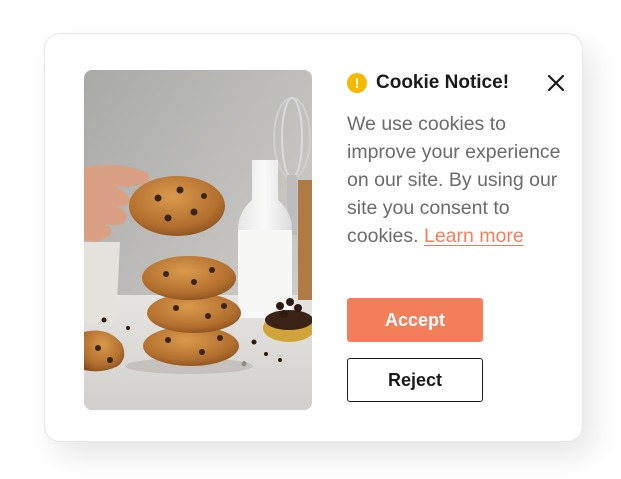 The width and height of the screenshot is (621, 479). Describe the element at coordinates (556, 83) in the screenshot. I see `close-icon` at that location.